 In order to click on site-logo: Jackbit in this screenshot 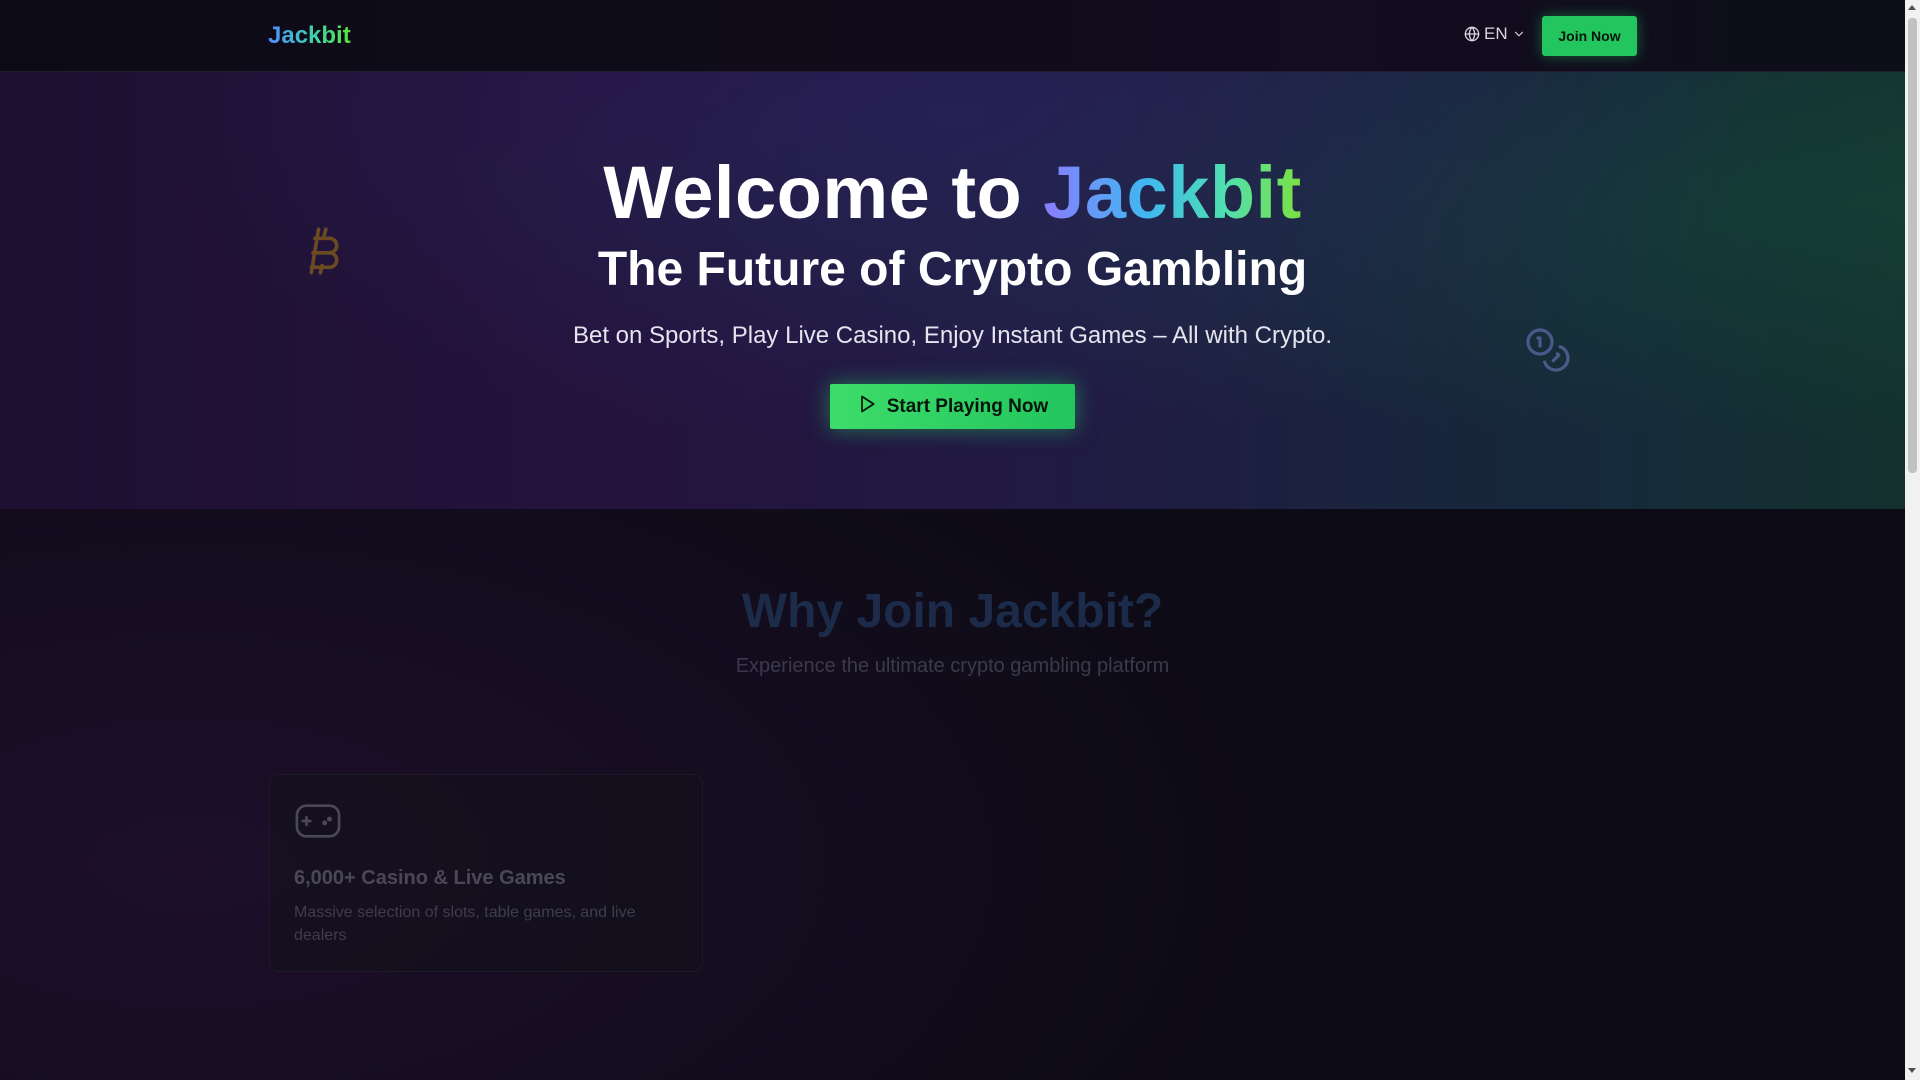, I will do `click(309, 36)`.